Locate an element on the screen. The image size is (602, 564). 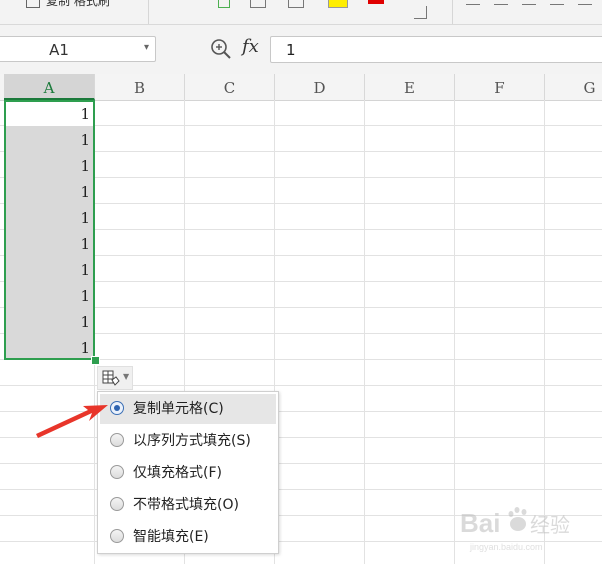
formula-bar: A1 ▾ fx 1 is located at coordinates (301, 49).